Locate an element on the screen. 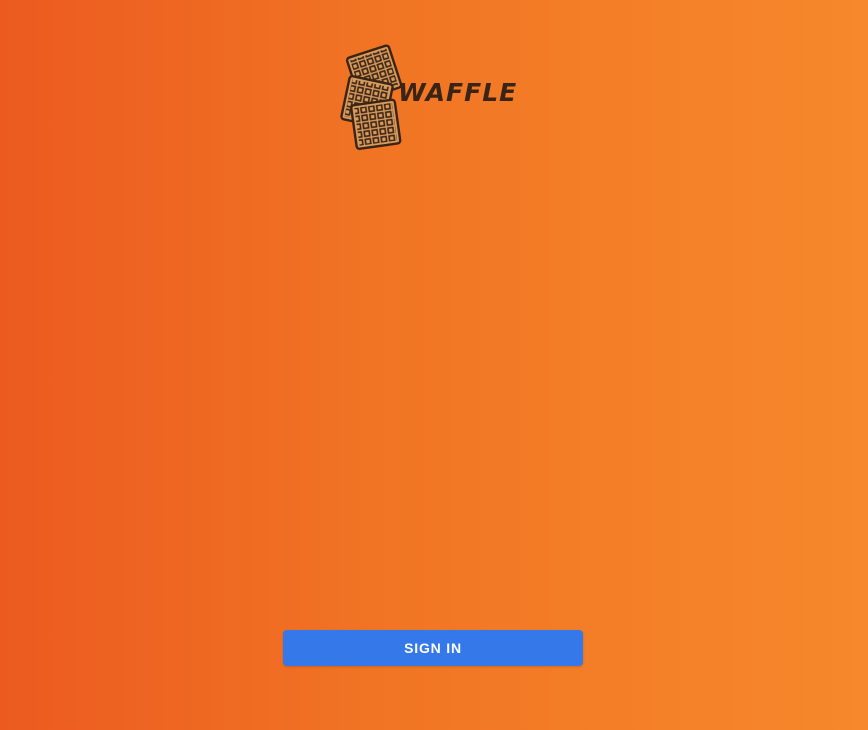  app-logo-text: WAFFLE is located at coordinates (458, 92).